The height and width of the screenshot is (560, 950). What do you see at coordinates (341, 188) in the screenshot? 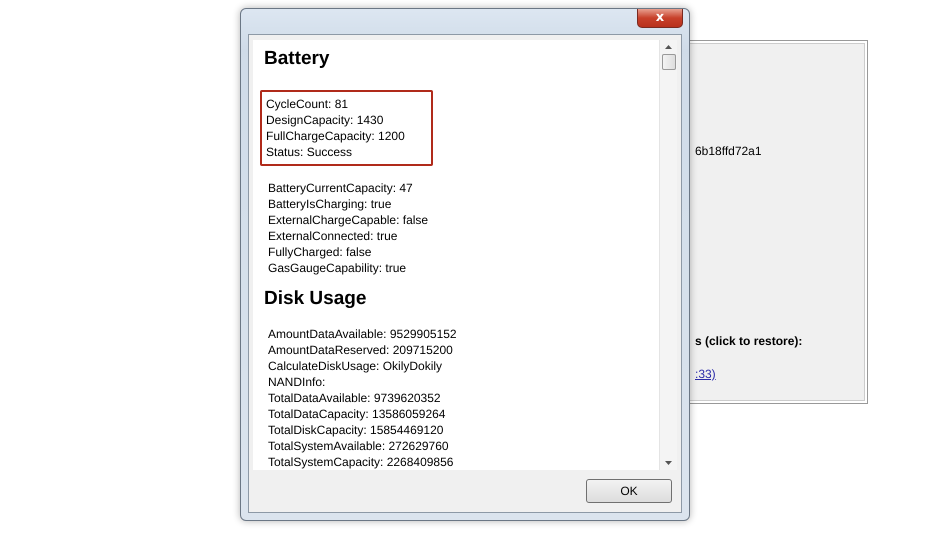
I see `info-line: BatteryCurrentCapacity: 47` at bounding box center [341, 188].